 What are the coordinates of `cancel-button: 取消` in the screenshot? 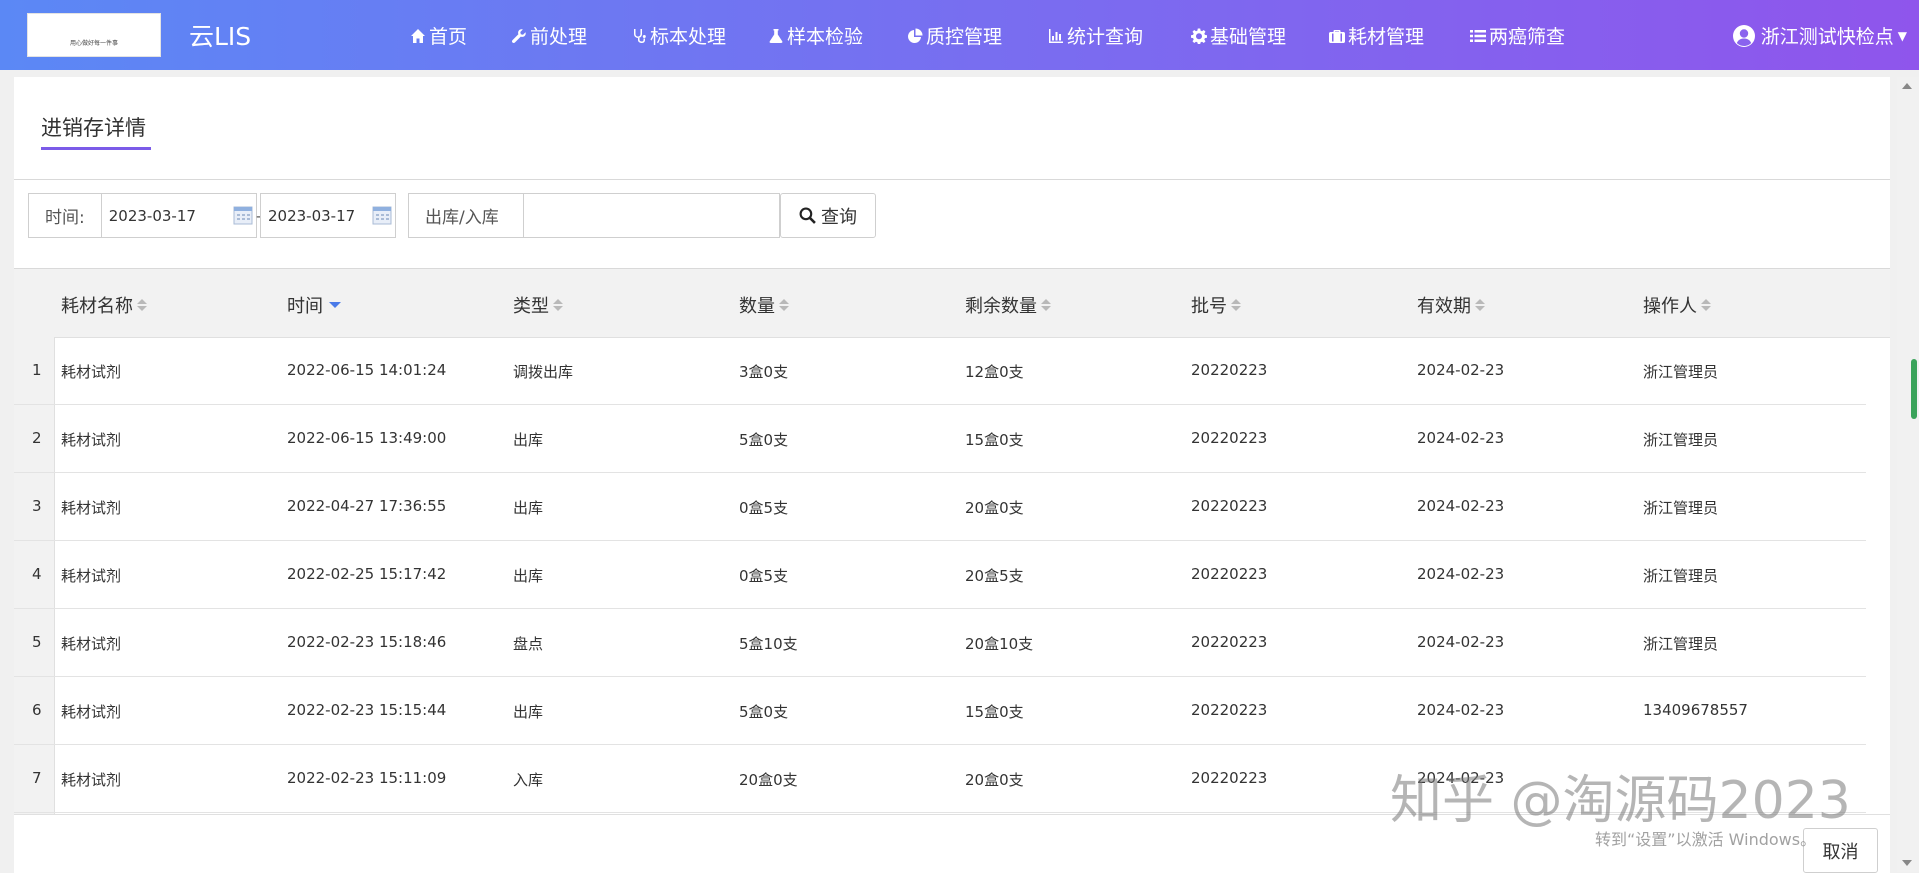 It's located at (1840, 850).